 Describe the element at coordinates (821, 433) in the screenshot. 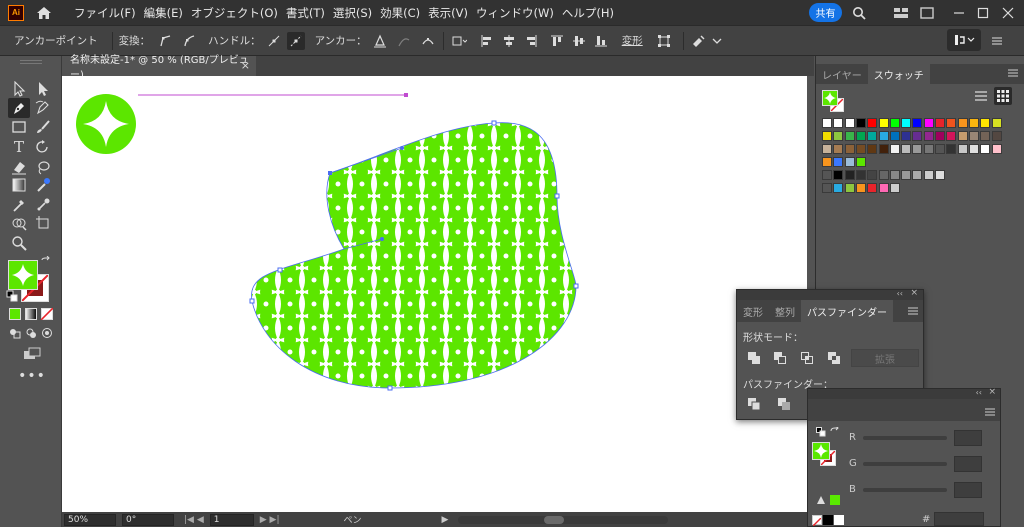

I see `color-default-icon` at that location.